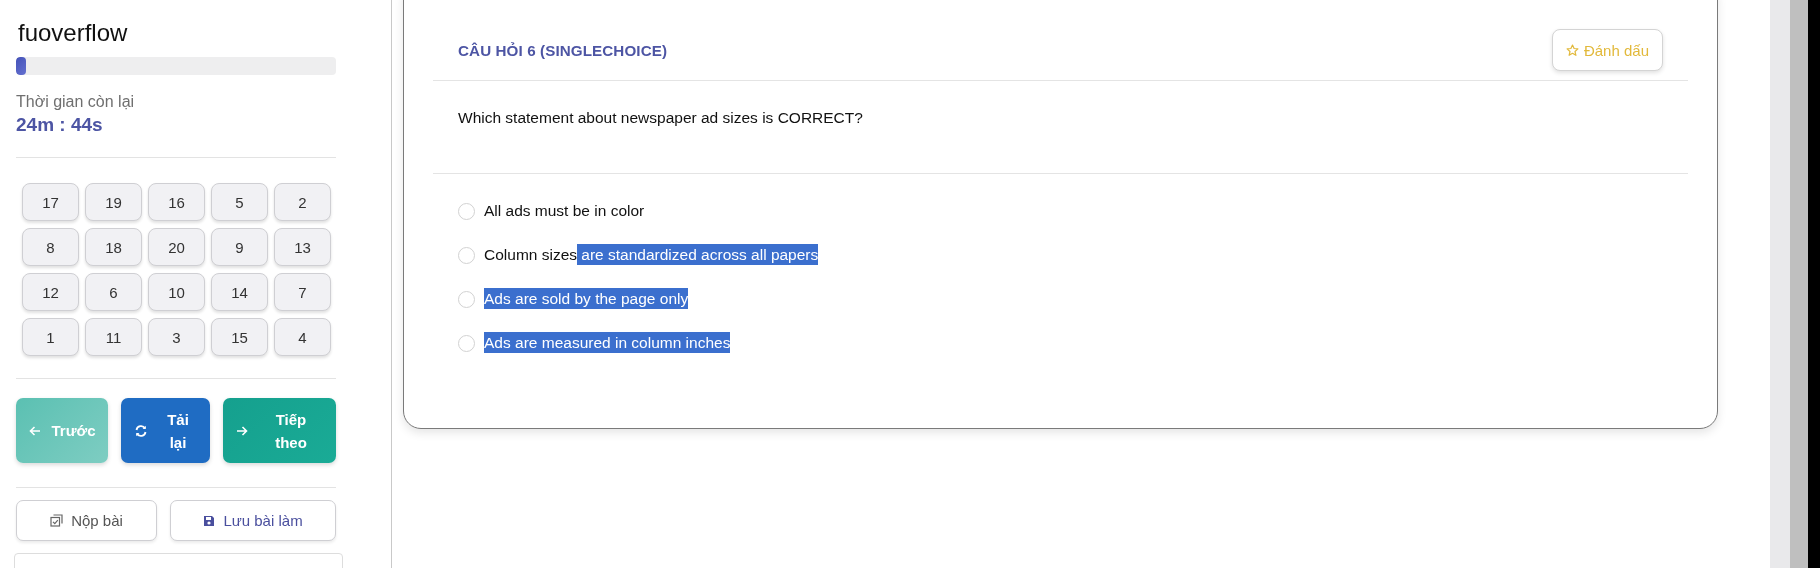 The width and height of the screenshot is (1820, 568). Describe the element at coordinates (302, 292) in the screenshot. I see `question-number-button: 7` at that location.